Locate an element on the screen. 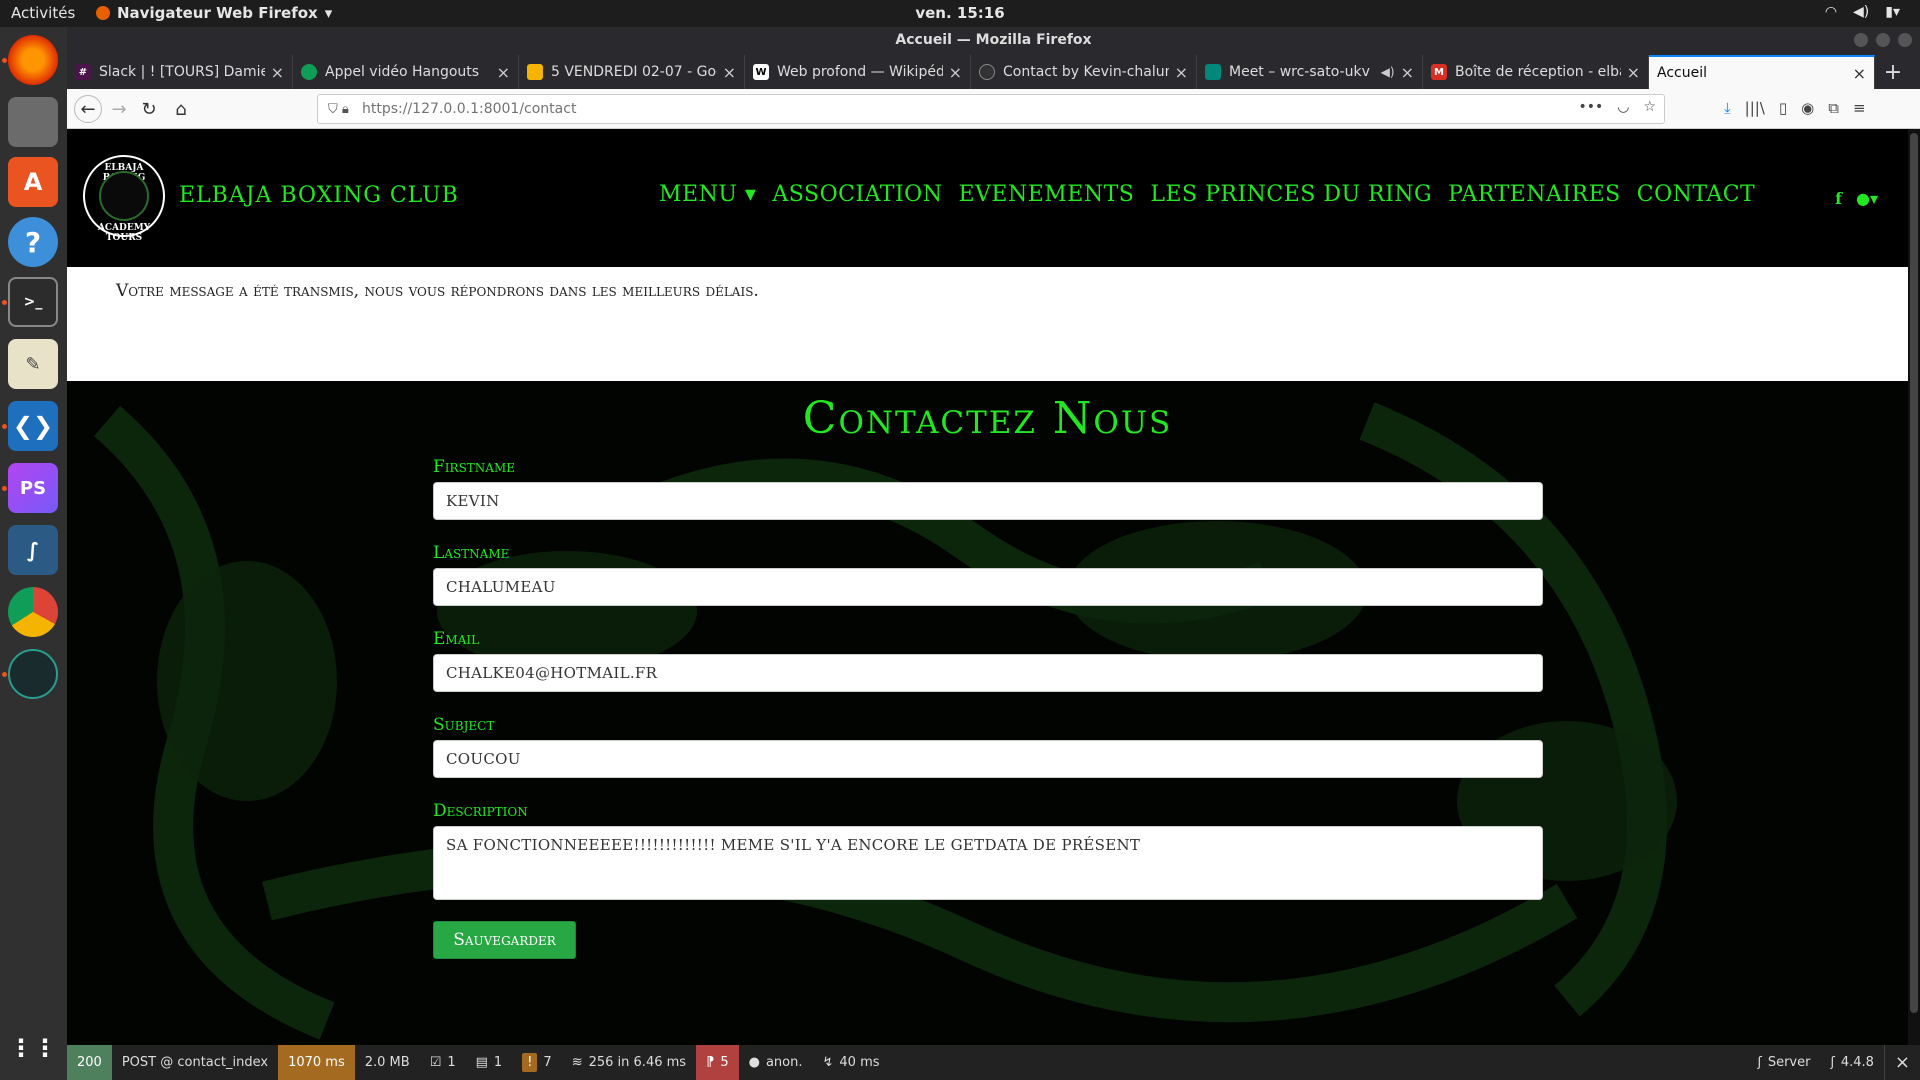  minimize-icon is located at coordinates (1861, 40).